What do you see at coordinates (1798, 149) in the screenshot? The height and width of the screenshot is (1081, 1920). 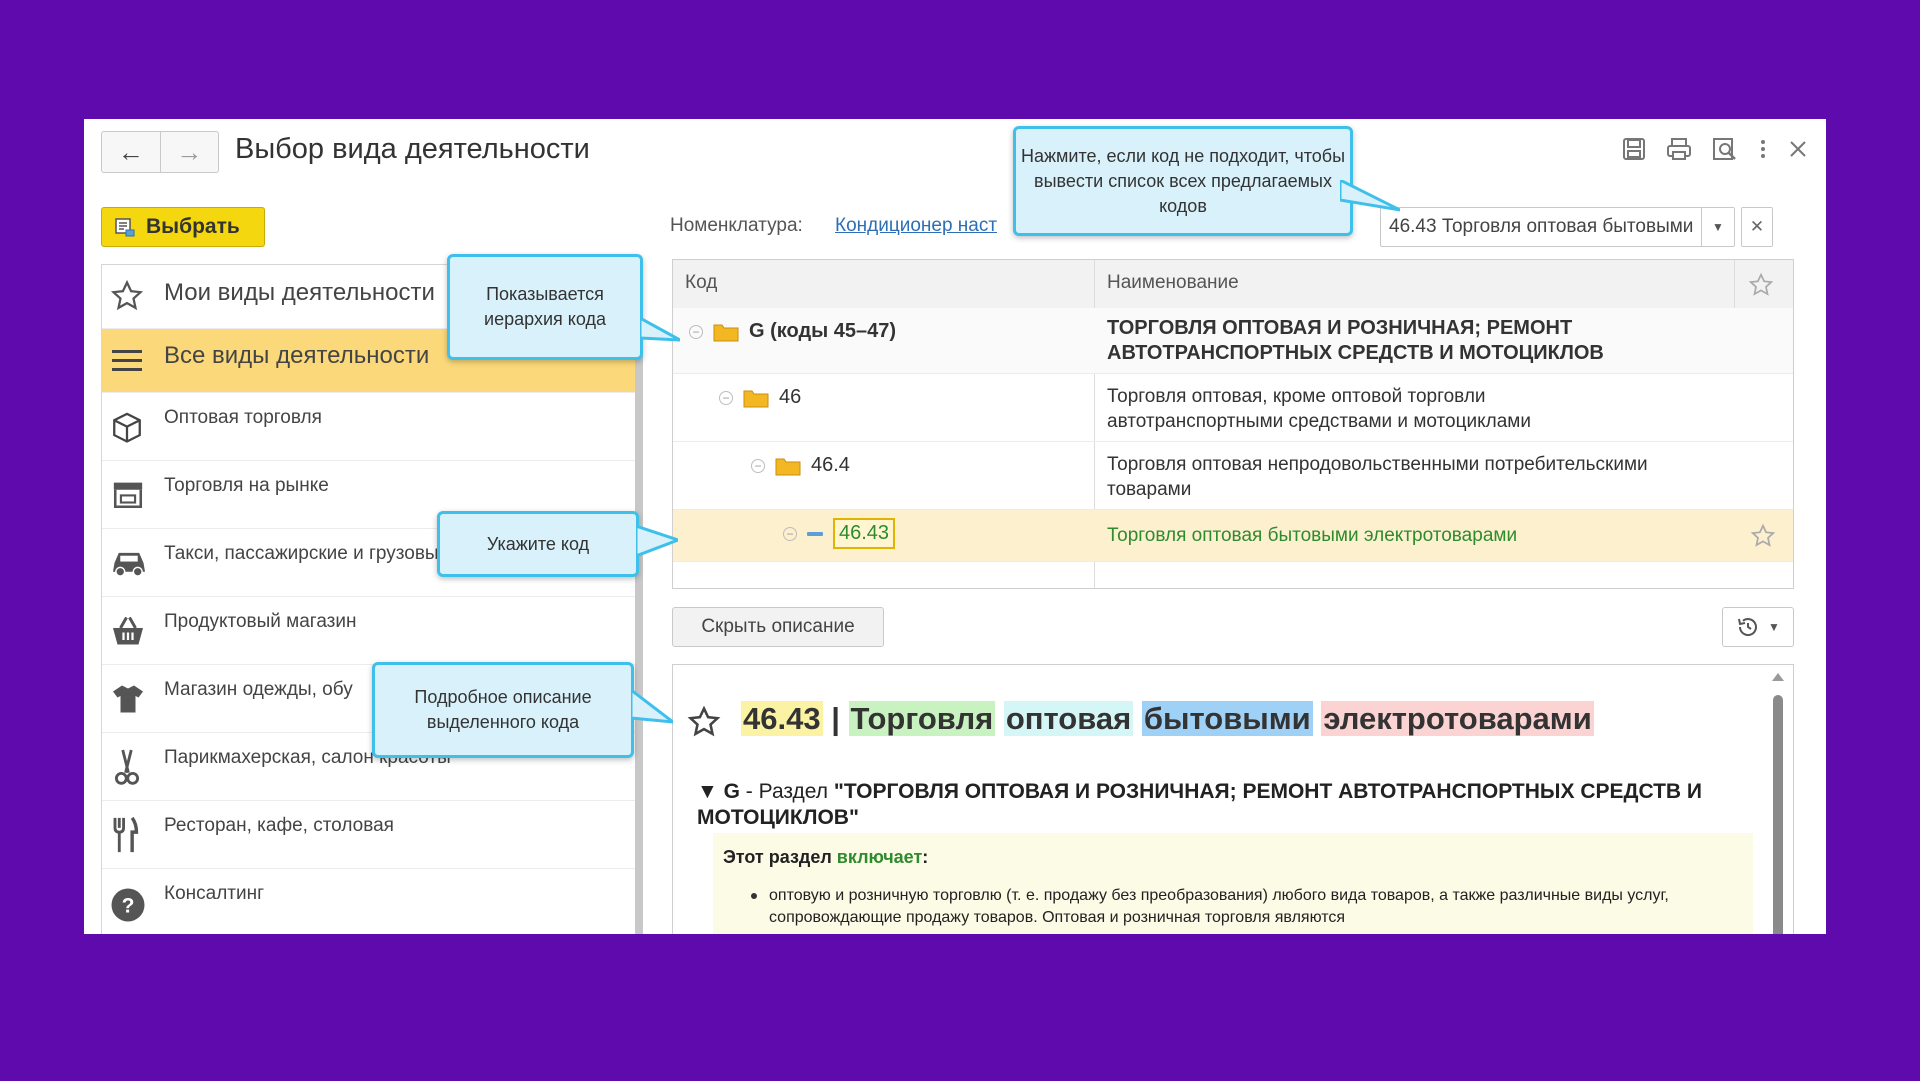 I see `close-icon` at bounding box center [1798, 149].